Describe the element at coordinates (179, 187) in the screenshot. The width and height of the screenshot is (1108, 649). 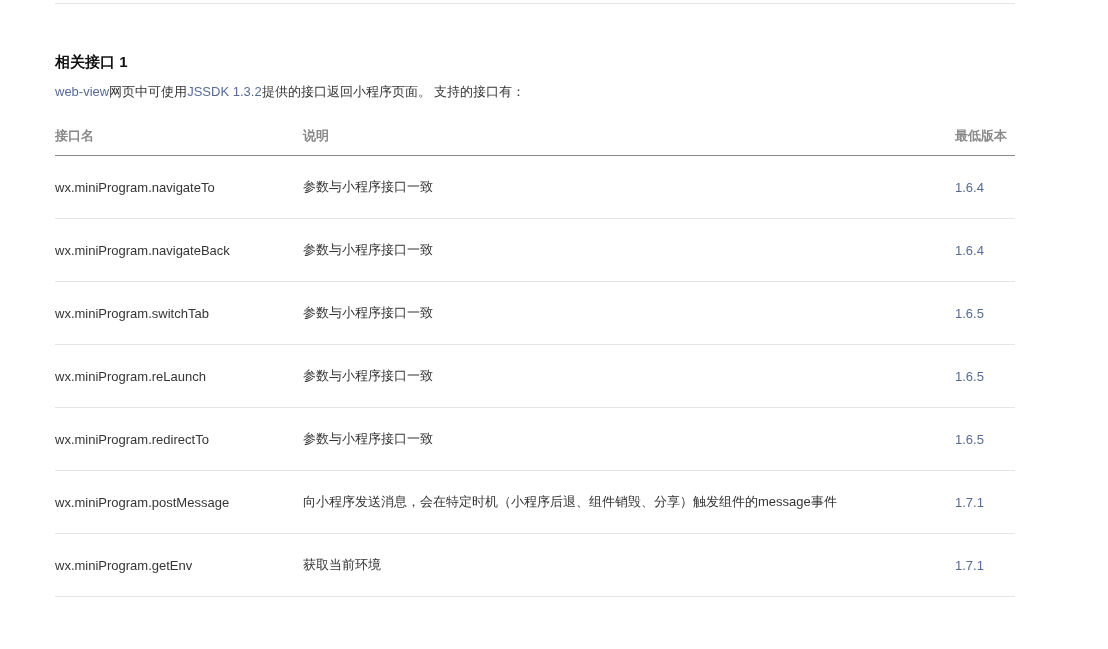
I see `table-cell: wx.miniProgram.navigateTo` at that location.